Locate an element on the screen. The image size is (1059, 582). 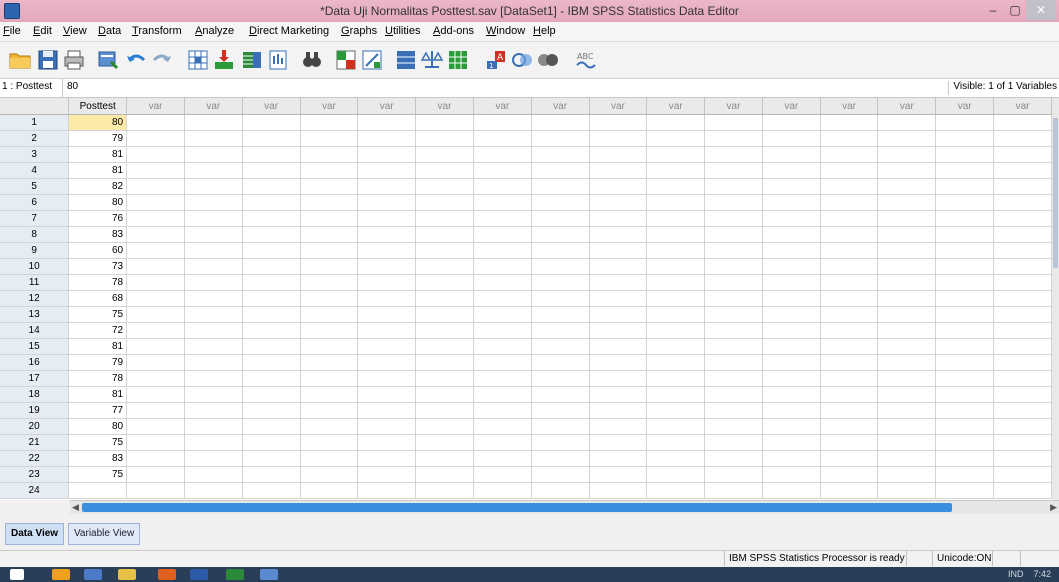
row-number: 10 is located at coordinates (35, 266).